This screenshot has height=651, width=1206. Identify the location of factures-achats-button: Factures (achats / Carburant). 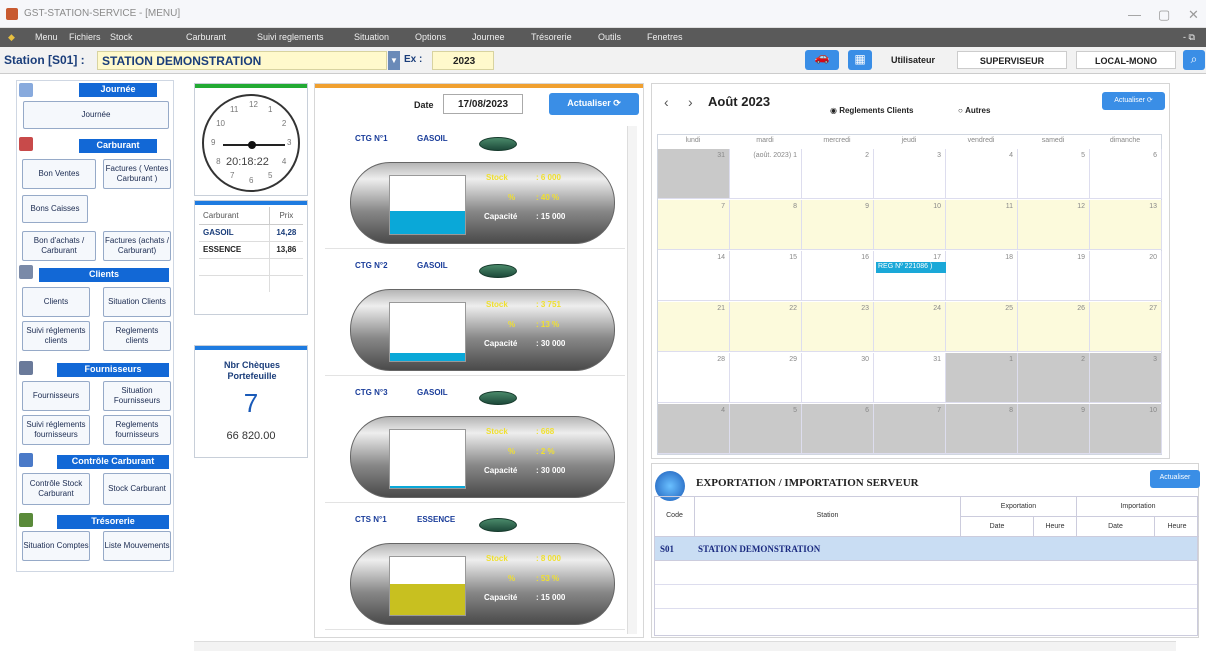
(137, 246).